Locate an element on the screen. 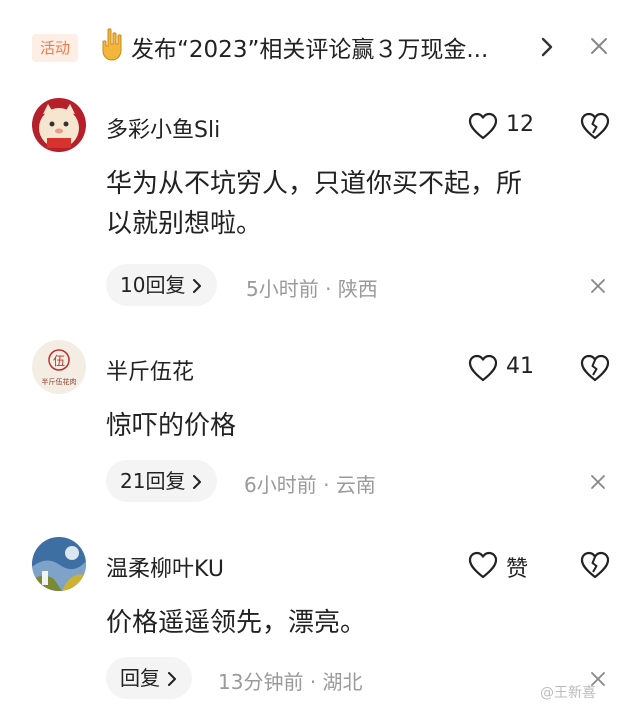  comment-location: 云南 is located at coordinates (355, 485).